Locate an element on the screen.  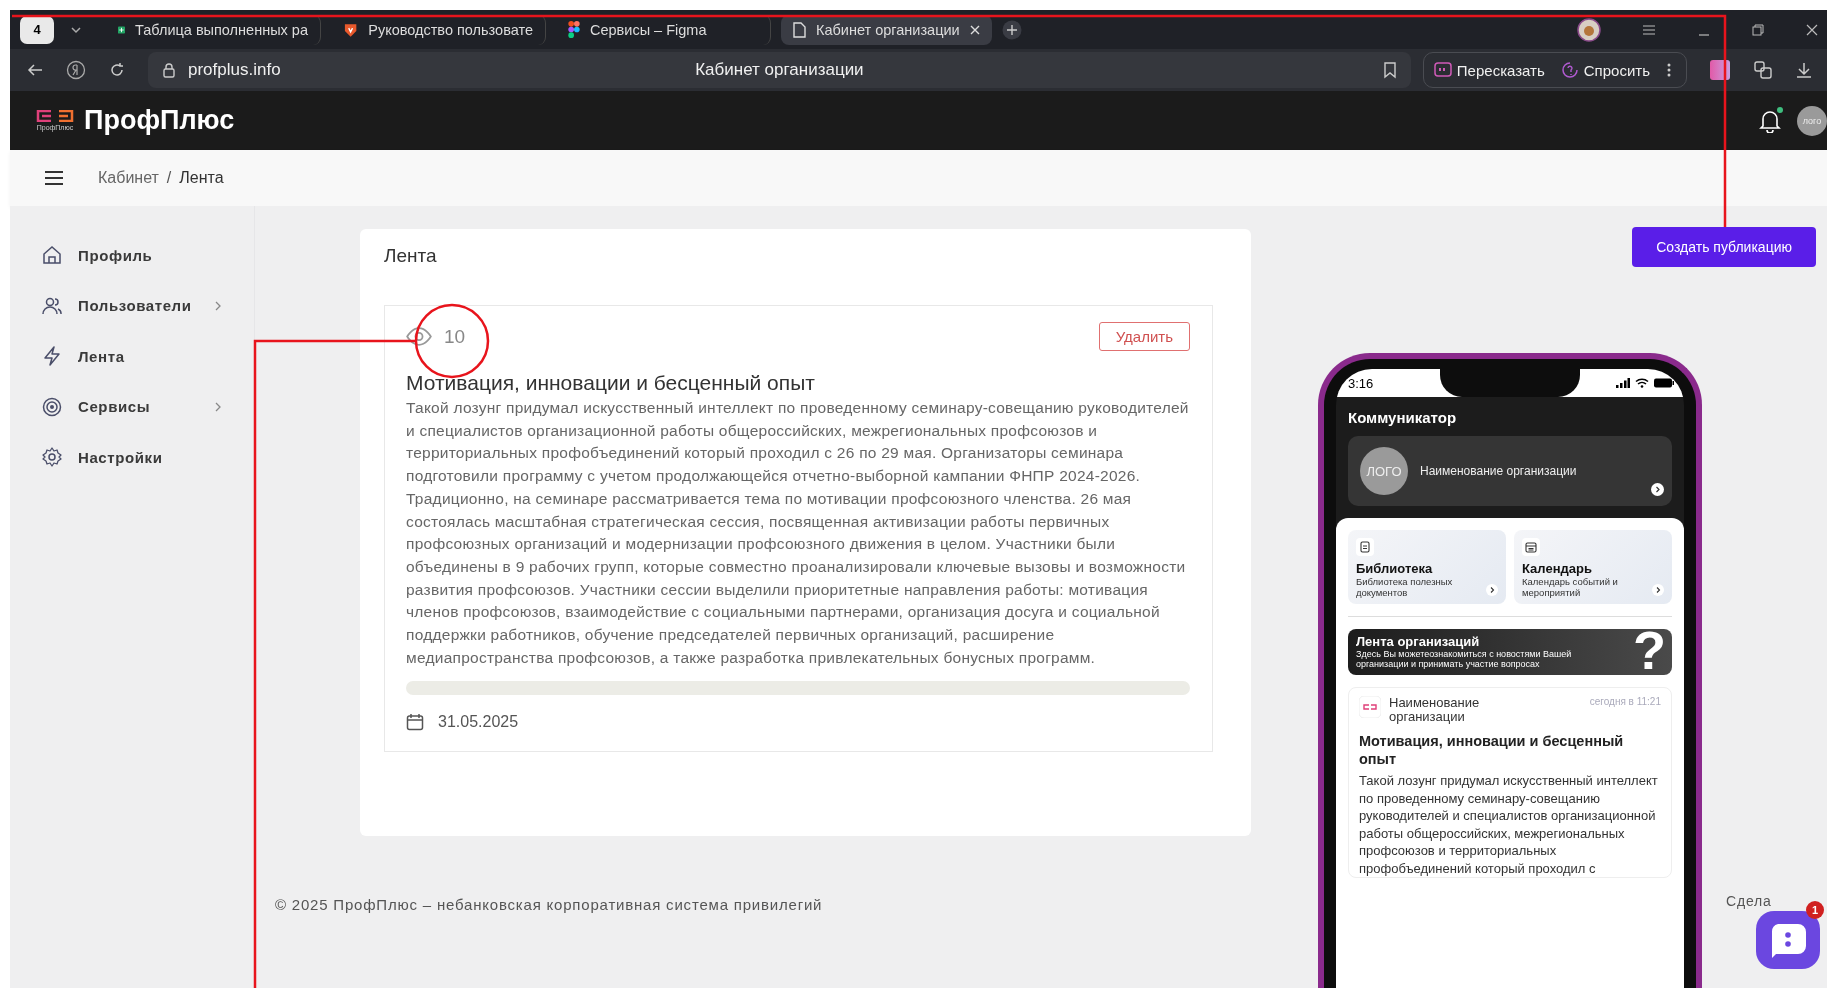
signal-icon is located at coordinates (1623, 383).